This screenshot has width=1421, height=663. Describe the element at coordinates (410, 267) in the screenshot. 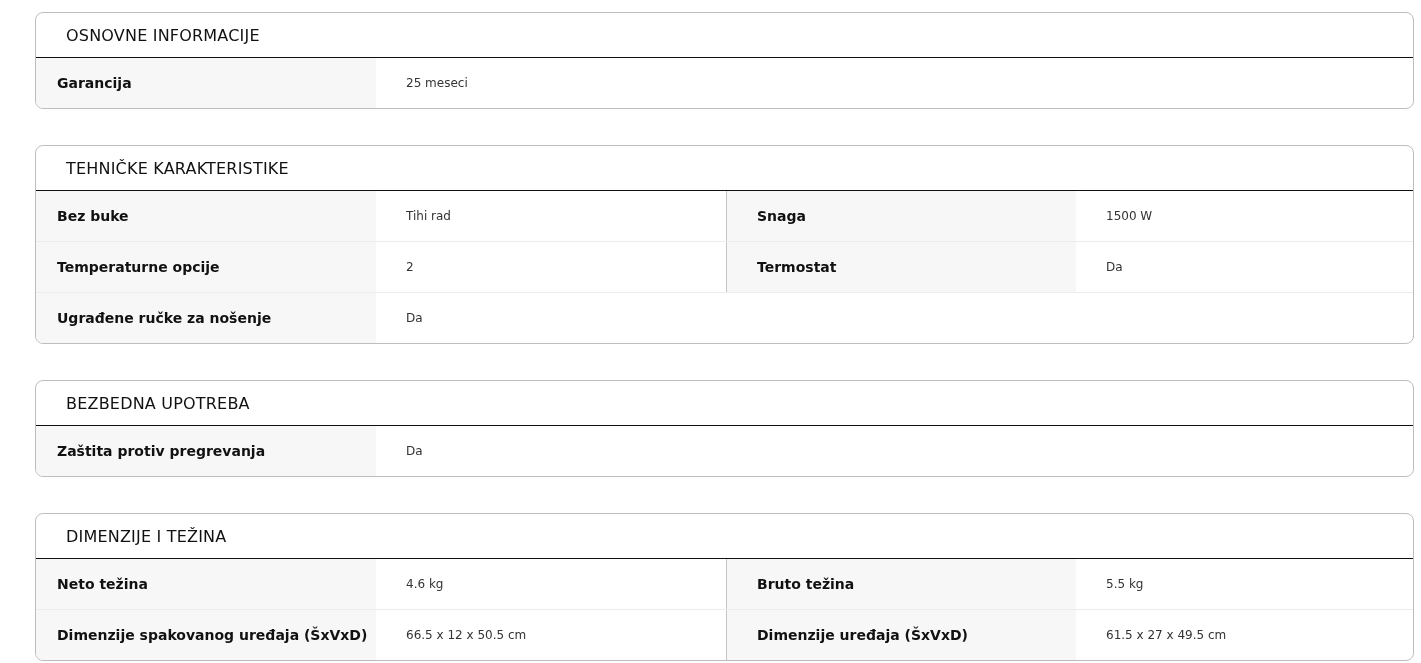

I see `spec-value: 2` at that location.